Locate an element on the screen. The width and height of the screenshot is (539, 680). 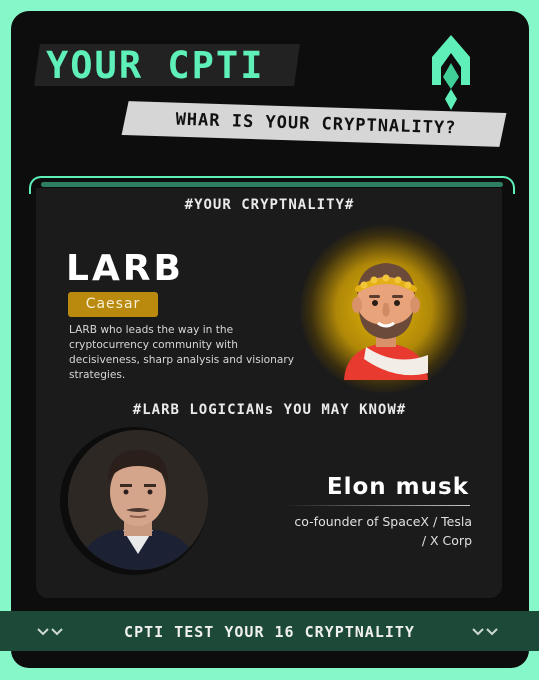
page-title: YOUR CPTI is located at coordinates (155, 65).